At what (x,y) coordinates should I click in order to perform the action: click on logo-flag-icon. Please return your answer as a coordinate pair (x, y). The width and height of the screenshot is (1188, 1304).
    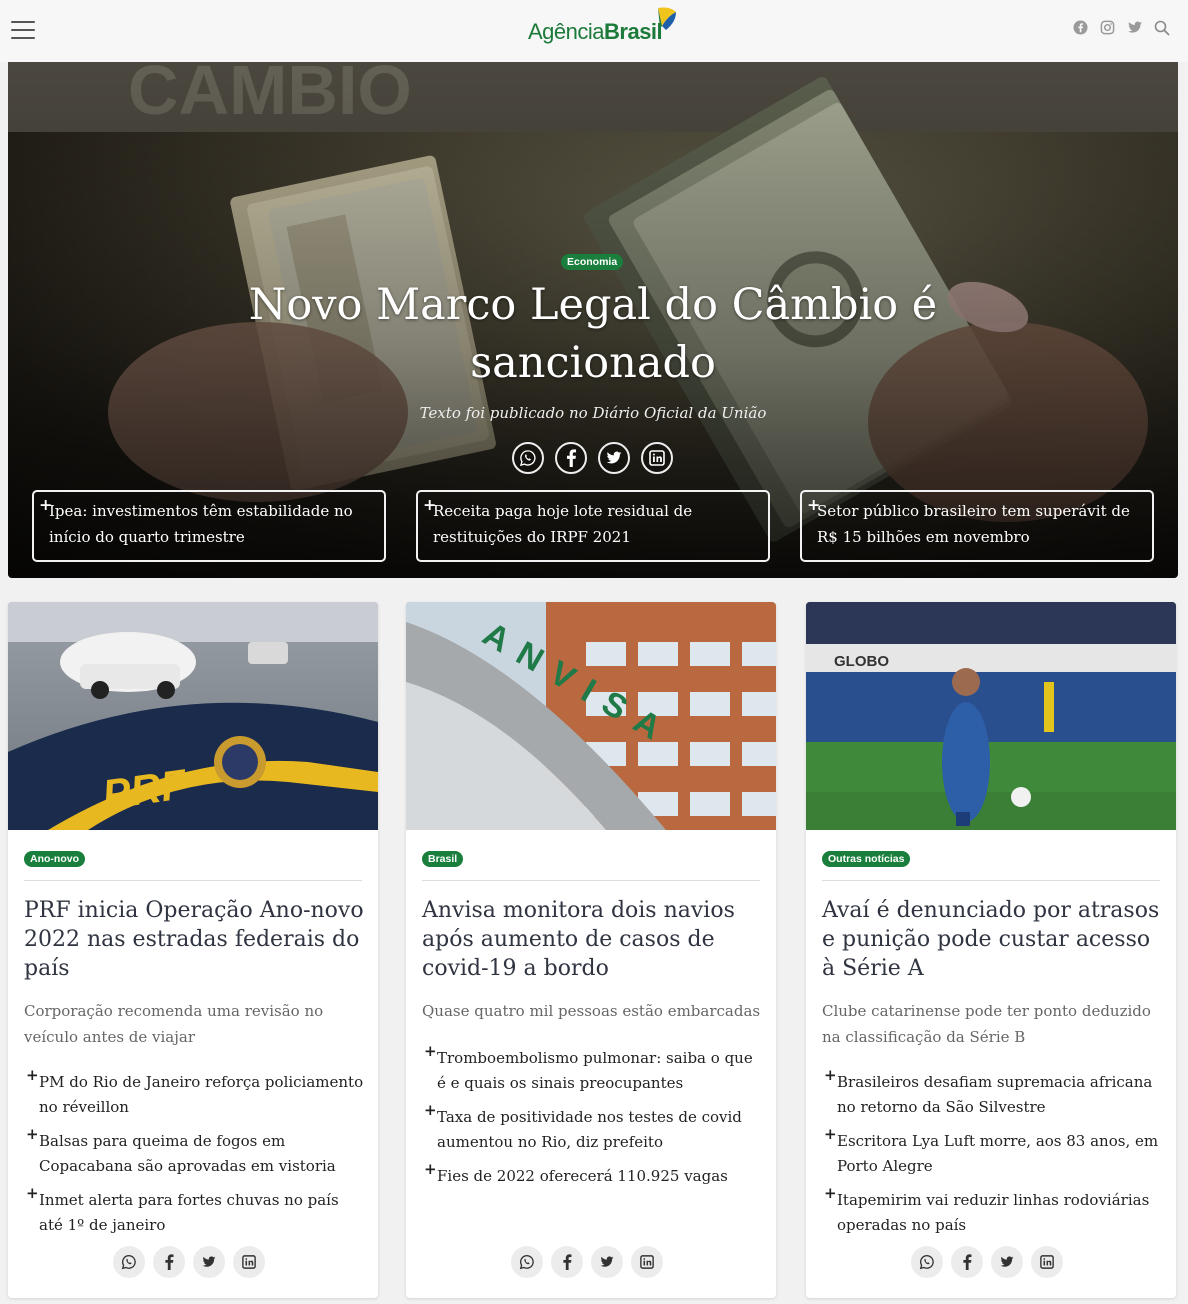
    Looking at the image, I should click on (667, 18).